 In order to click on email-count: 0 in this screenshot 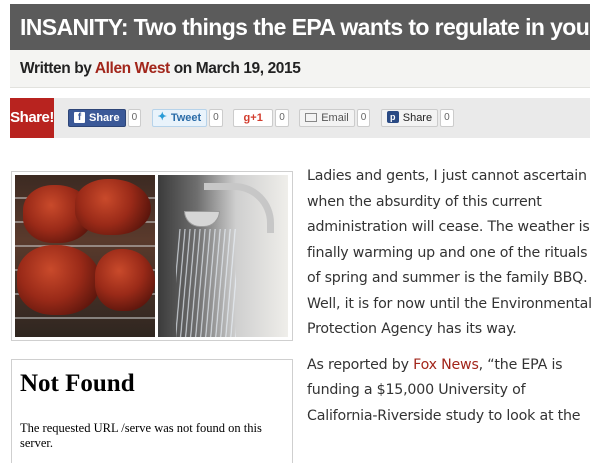, I will do `click(363, 118)`.